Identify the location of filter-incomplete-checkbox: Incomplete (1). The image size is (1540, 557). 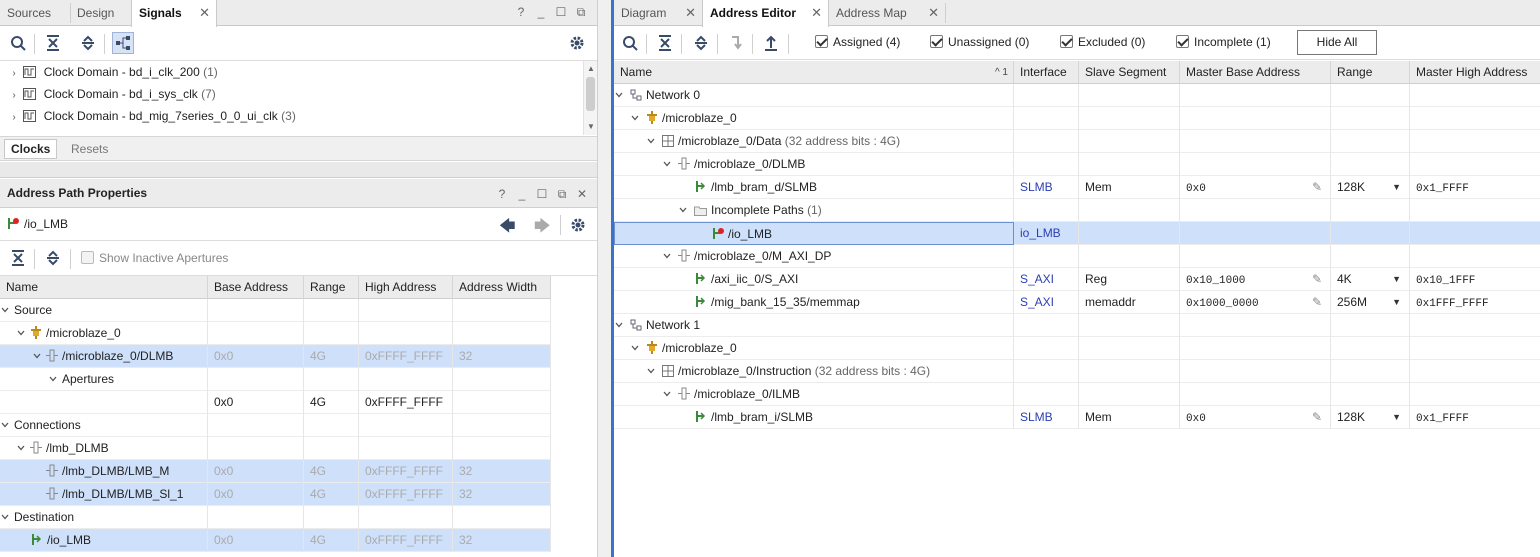
(1223, 42).